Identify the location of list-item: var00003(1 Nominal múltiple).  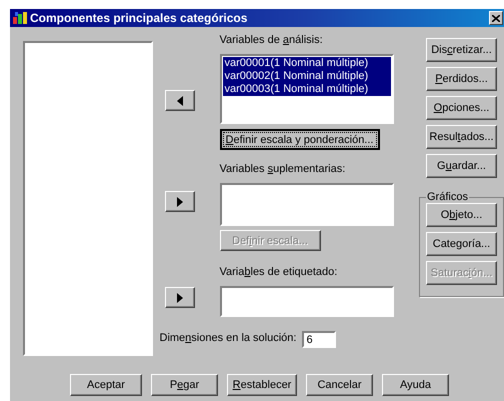
(306, 89).